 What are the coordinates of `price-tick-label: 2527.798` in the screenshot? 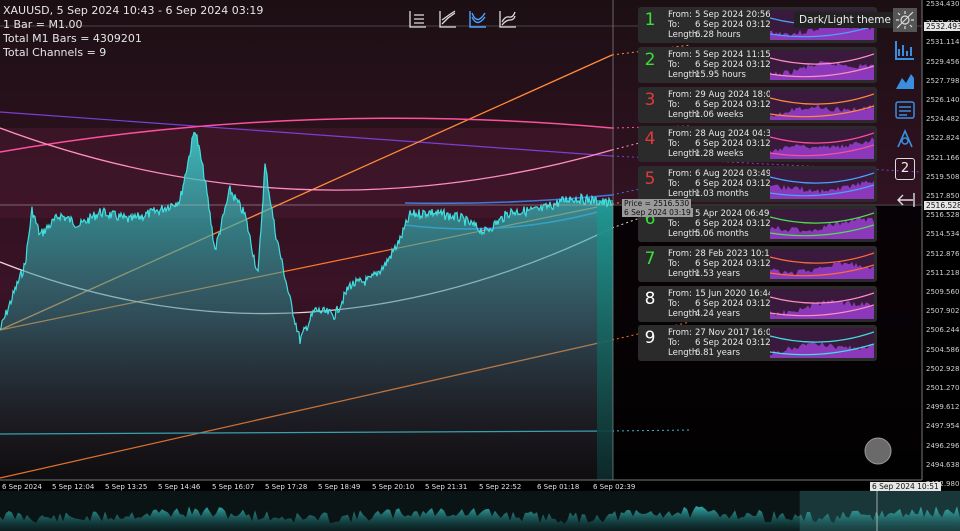 It's located at (943, 80).